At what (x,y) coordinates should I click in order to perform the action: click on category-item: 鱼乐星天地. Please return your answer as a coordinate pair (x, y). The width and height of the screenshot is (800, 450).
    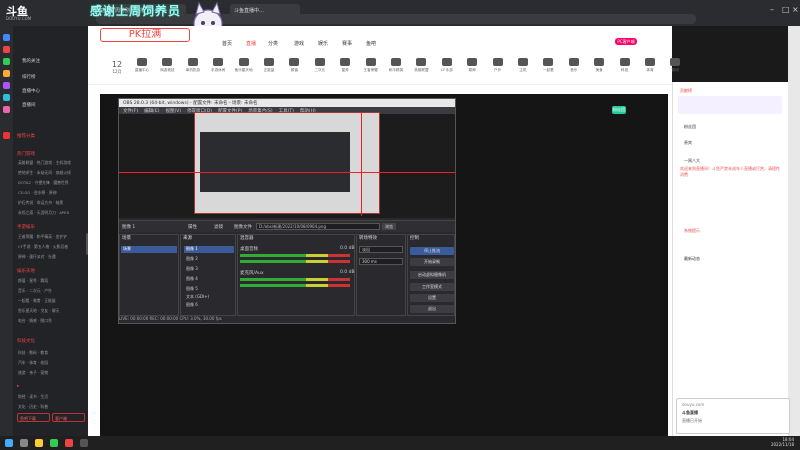
    Looking at the image, I should click on (244, 65).